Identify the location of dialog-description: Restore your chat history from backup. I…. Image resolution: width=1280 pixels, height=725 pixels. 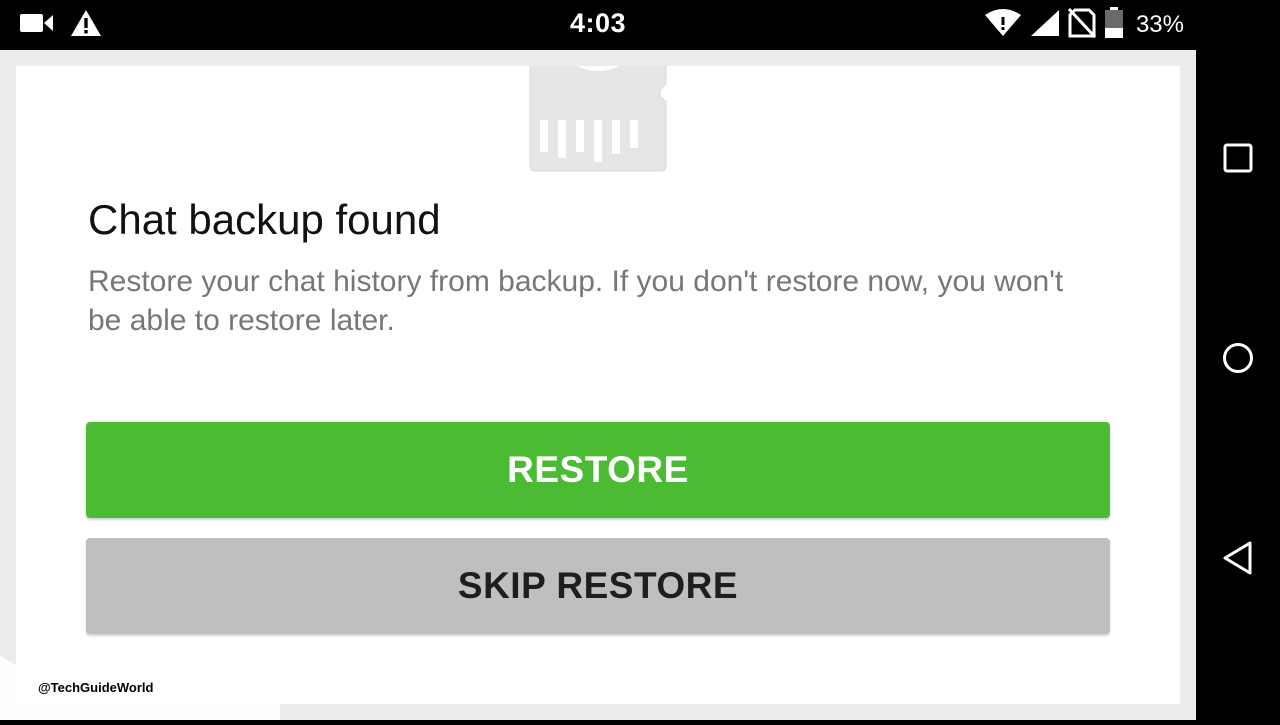
(576, 301).